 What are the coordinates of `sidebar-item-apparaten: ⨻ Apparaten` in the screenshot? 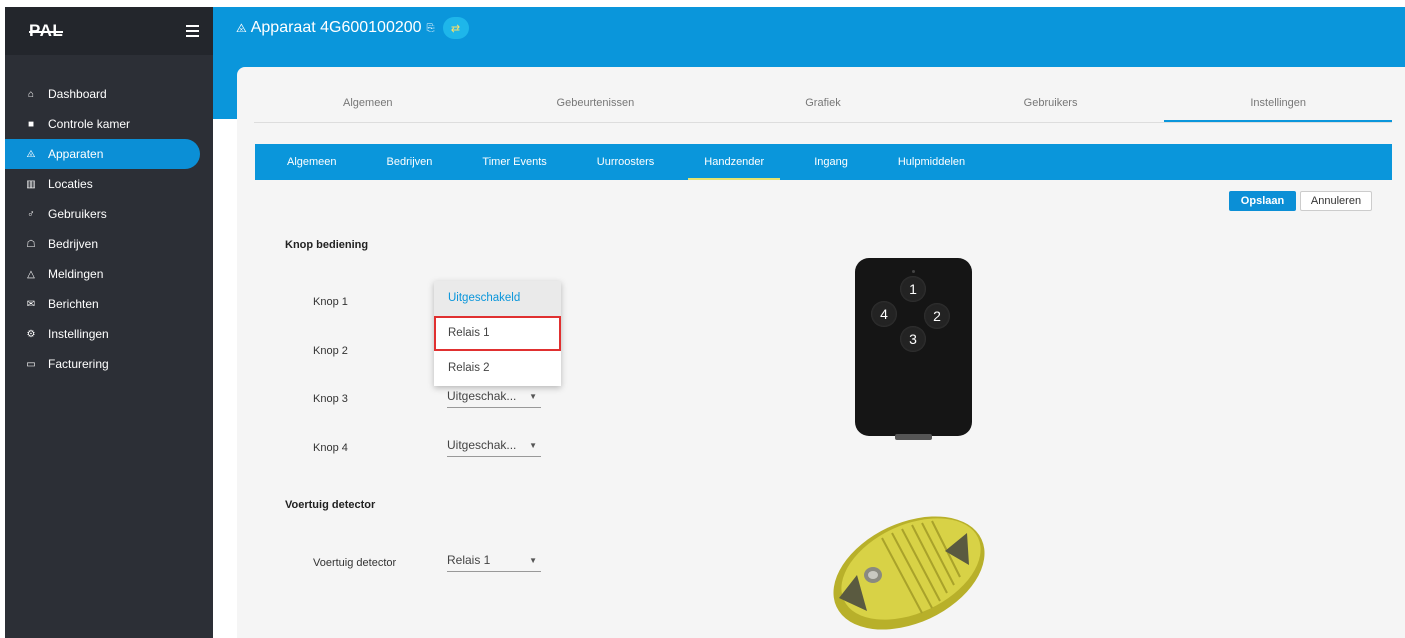 It's located at (102, 154).